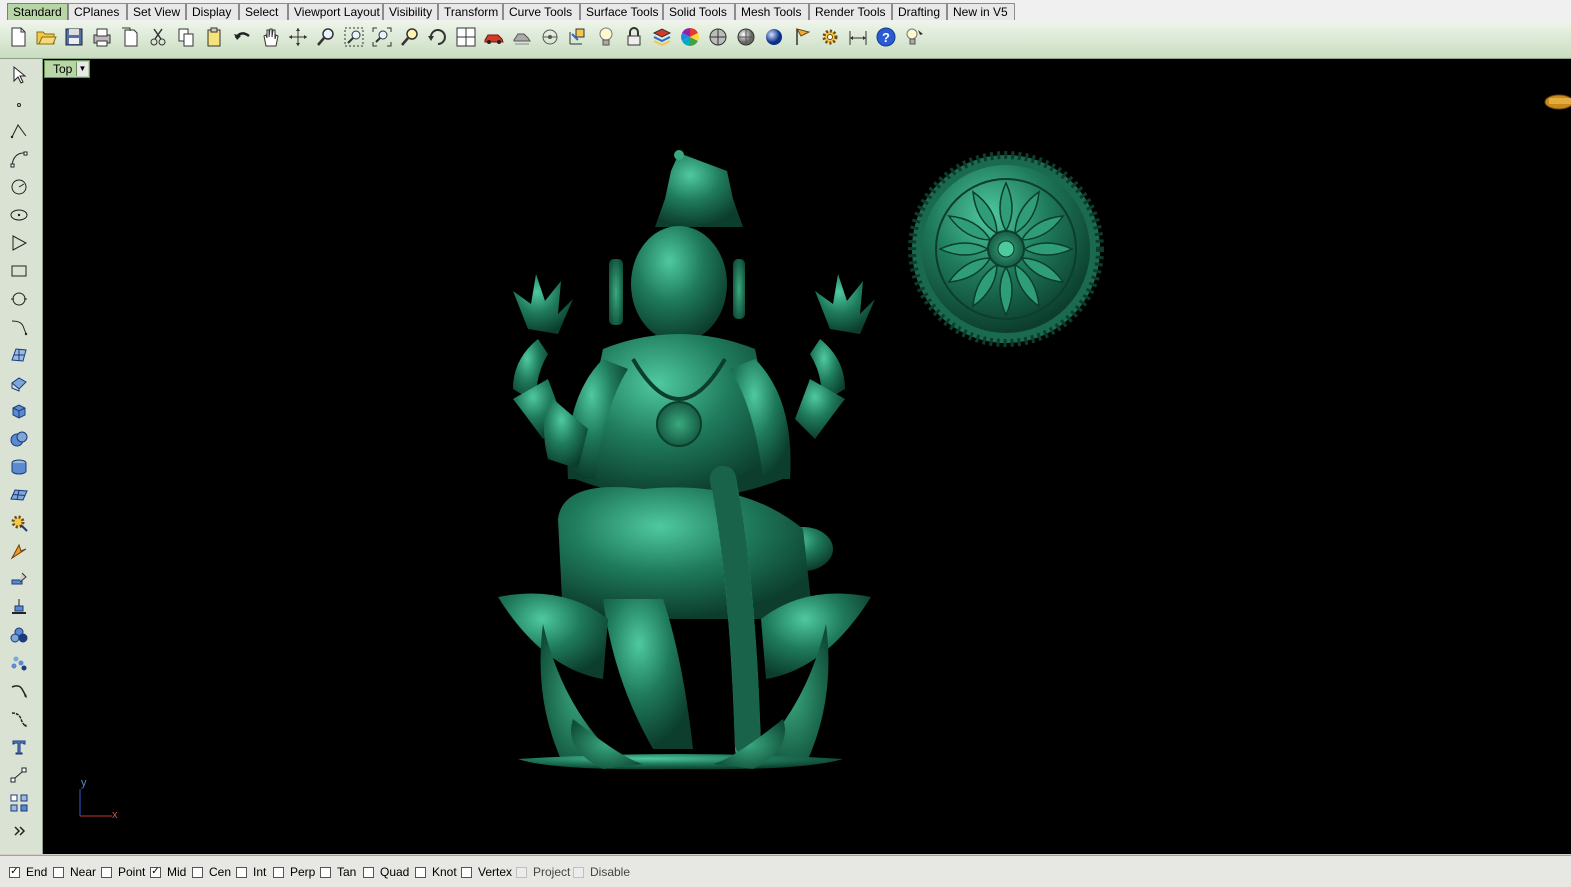 Image resolution: width=1571 pixels, height=887 pixels. What do you see at coordinates (981, 11) in the screenshot?
I see `tab-new-in-v5: New in V5` at bounding box center [981, 11].